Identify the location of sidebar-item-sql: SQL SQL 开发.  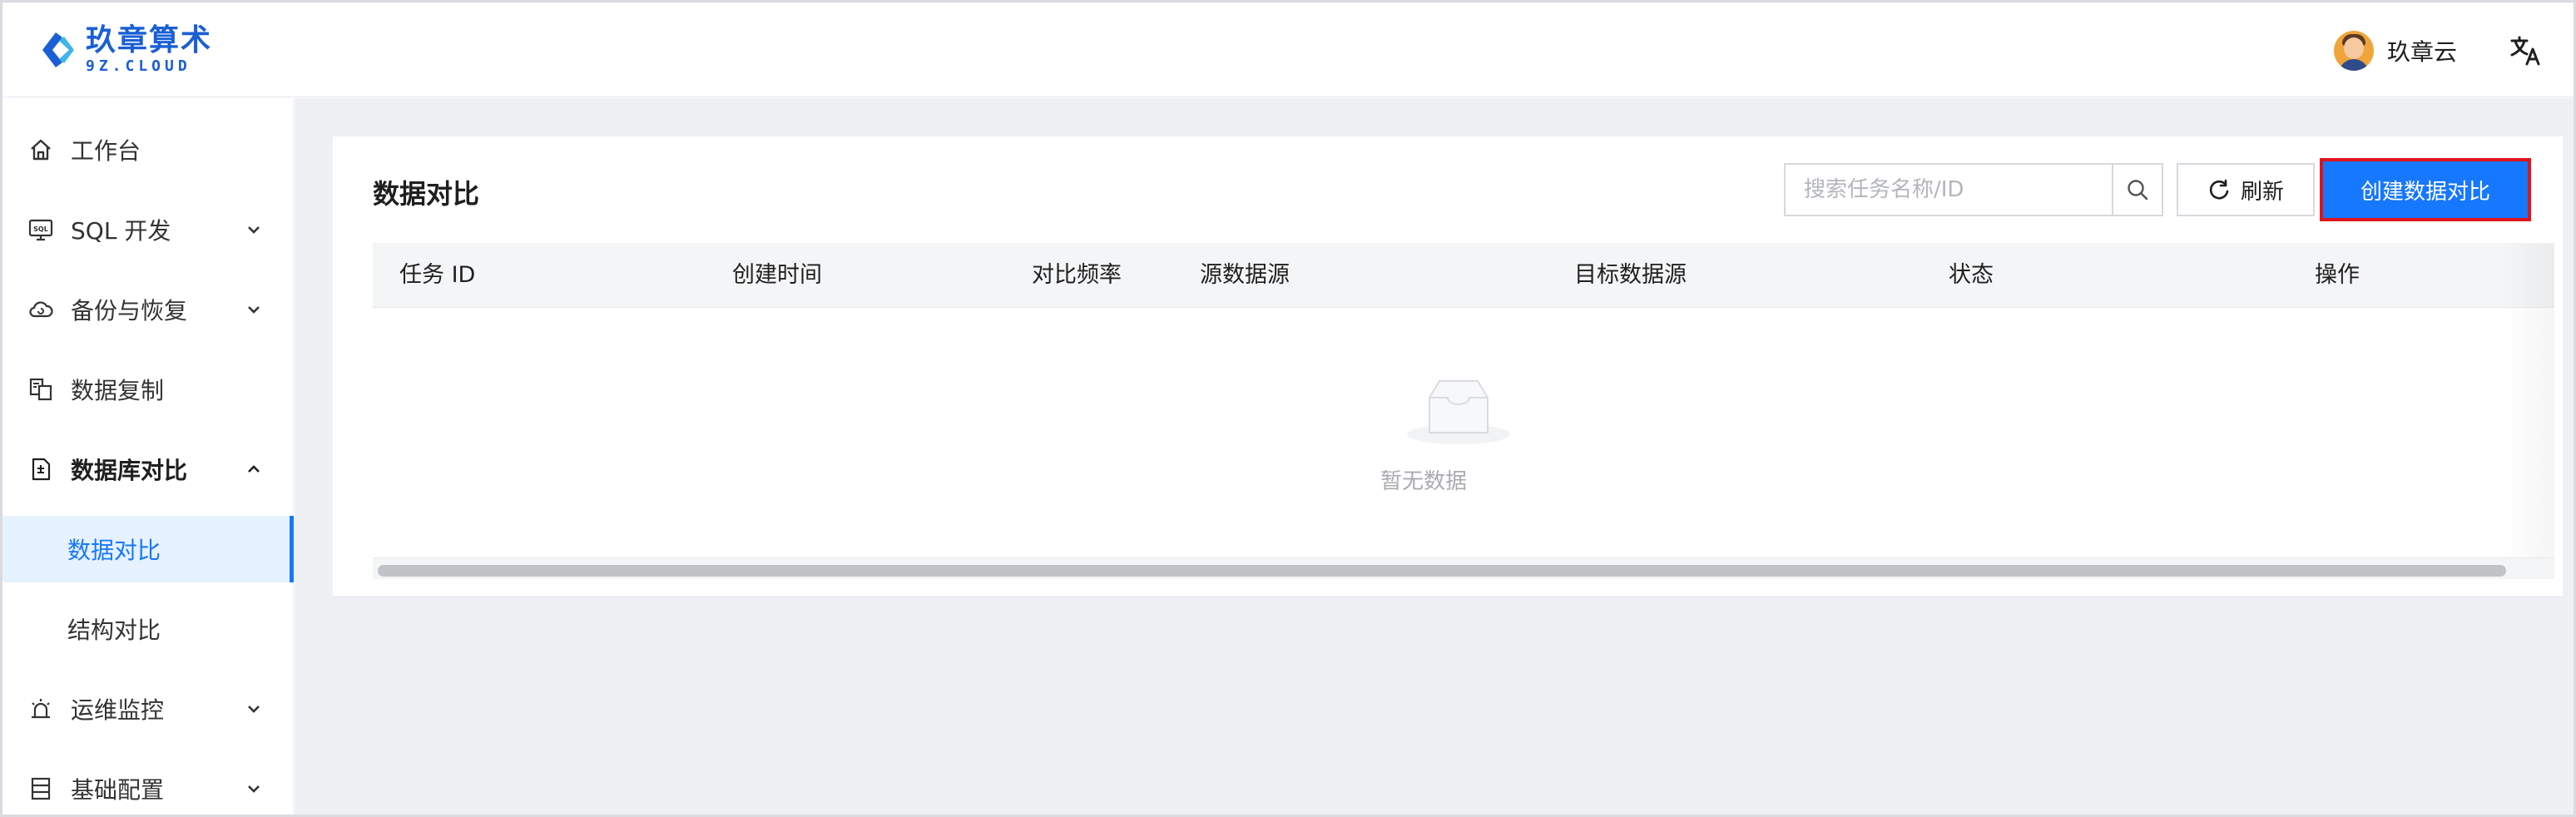
(148, 230).